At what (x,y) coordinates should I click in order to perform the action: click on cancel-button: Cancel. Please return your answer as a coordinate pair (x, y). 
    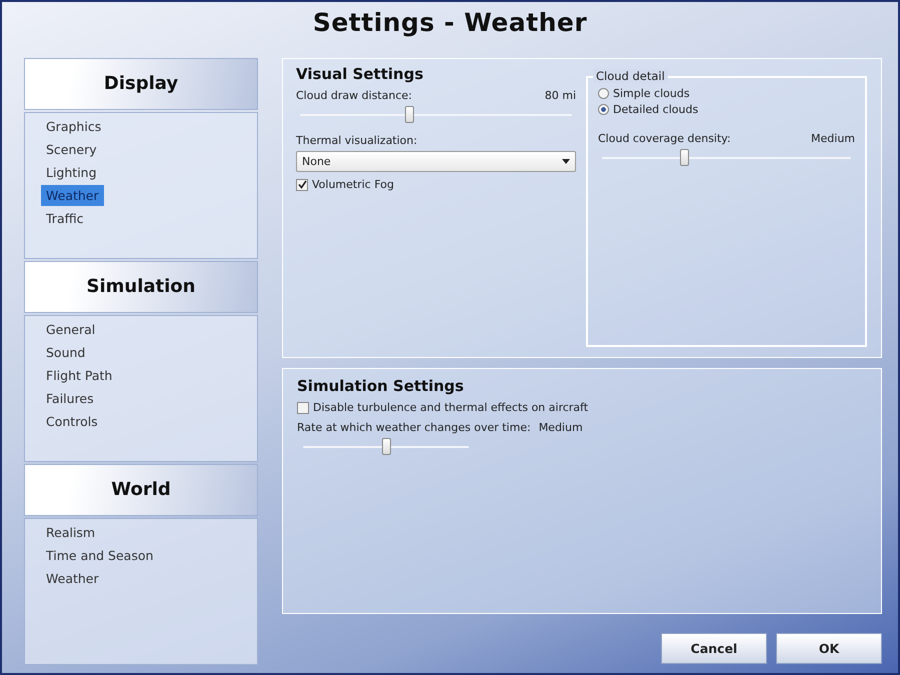
    Looking at the image, I should click on (714, 648).